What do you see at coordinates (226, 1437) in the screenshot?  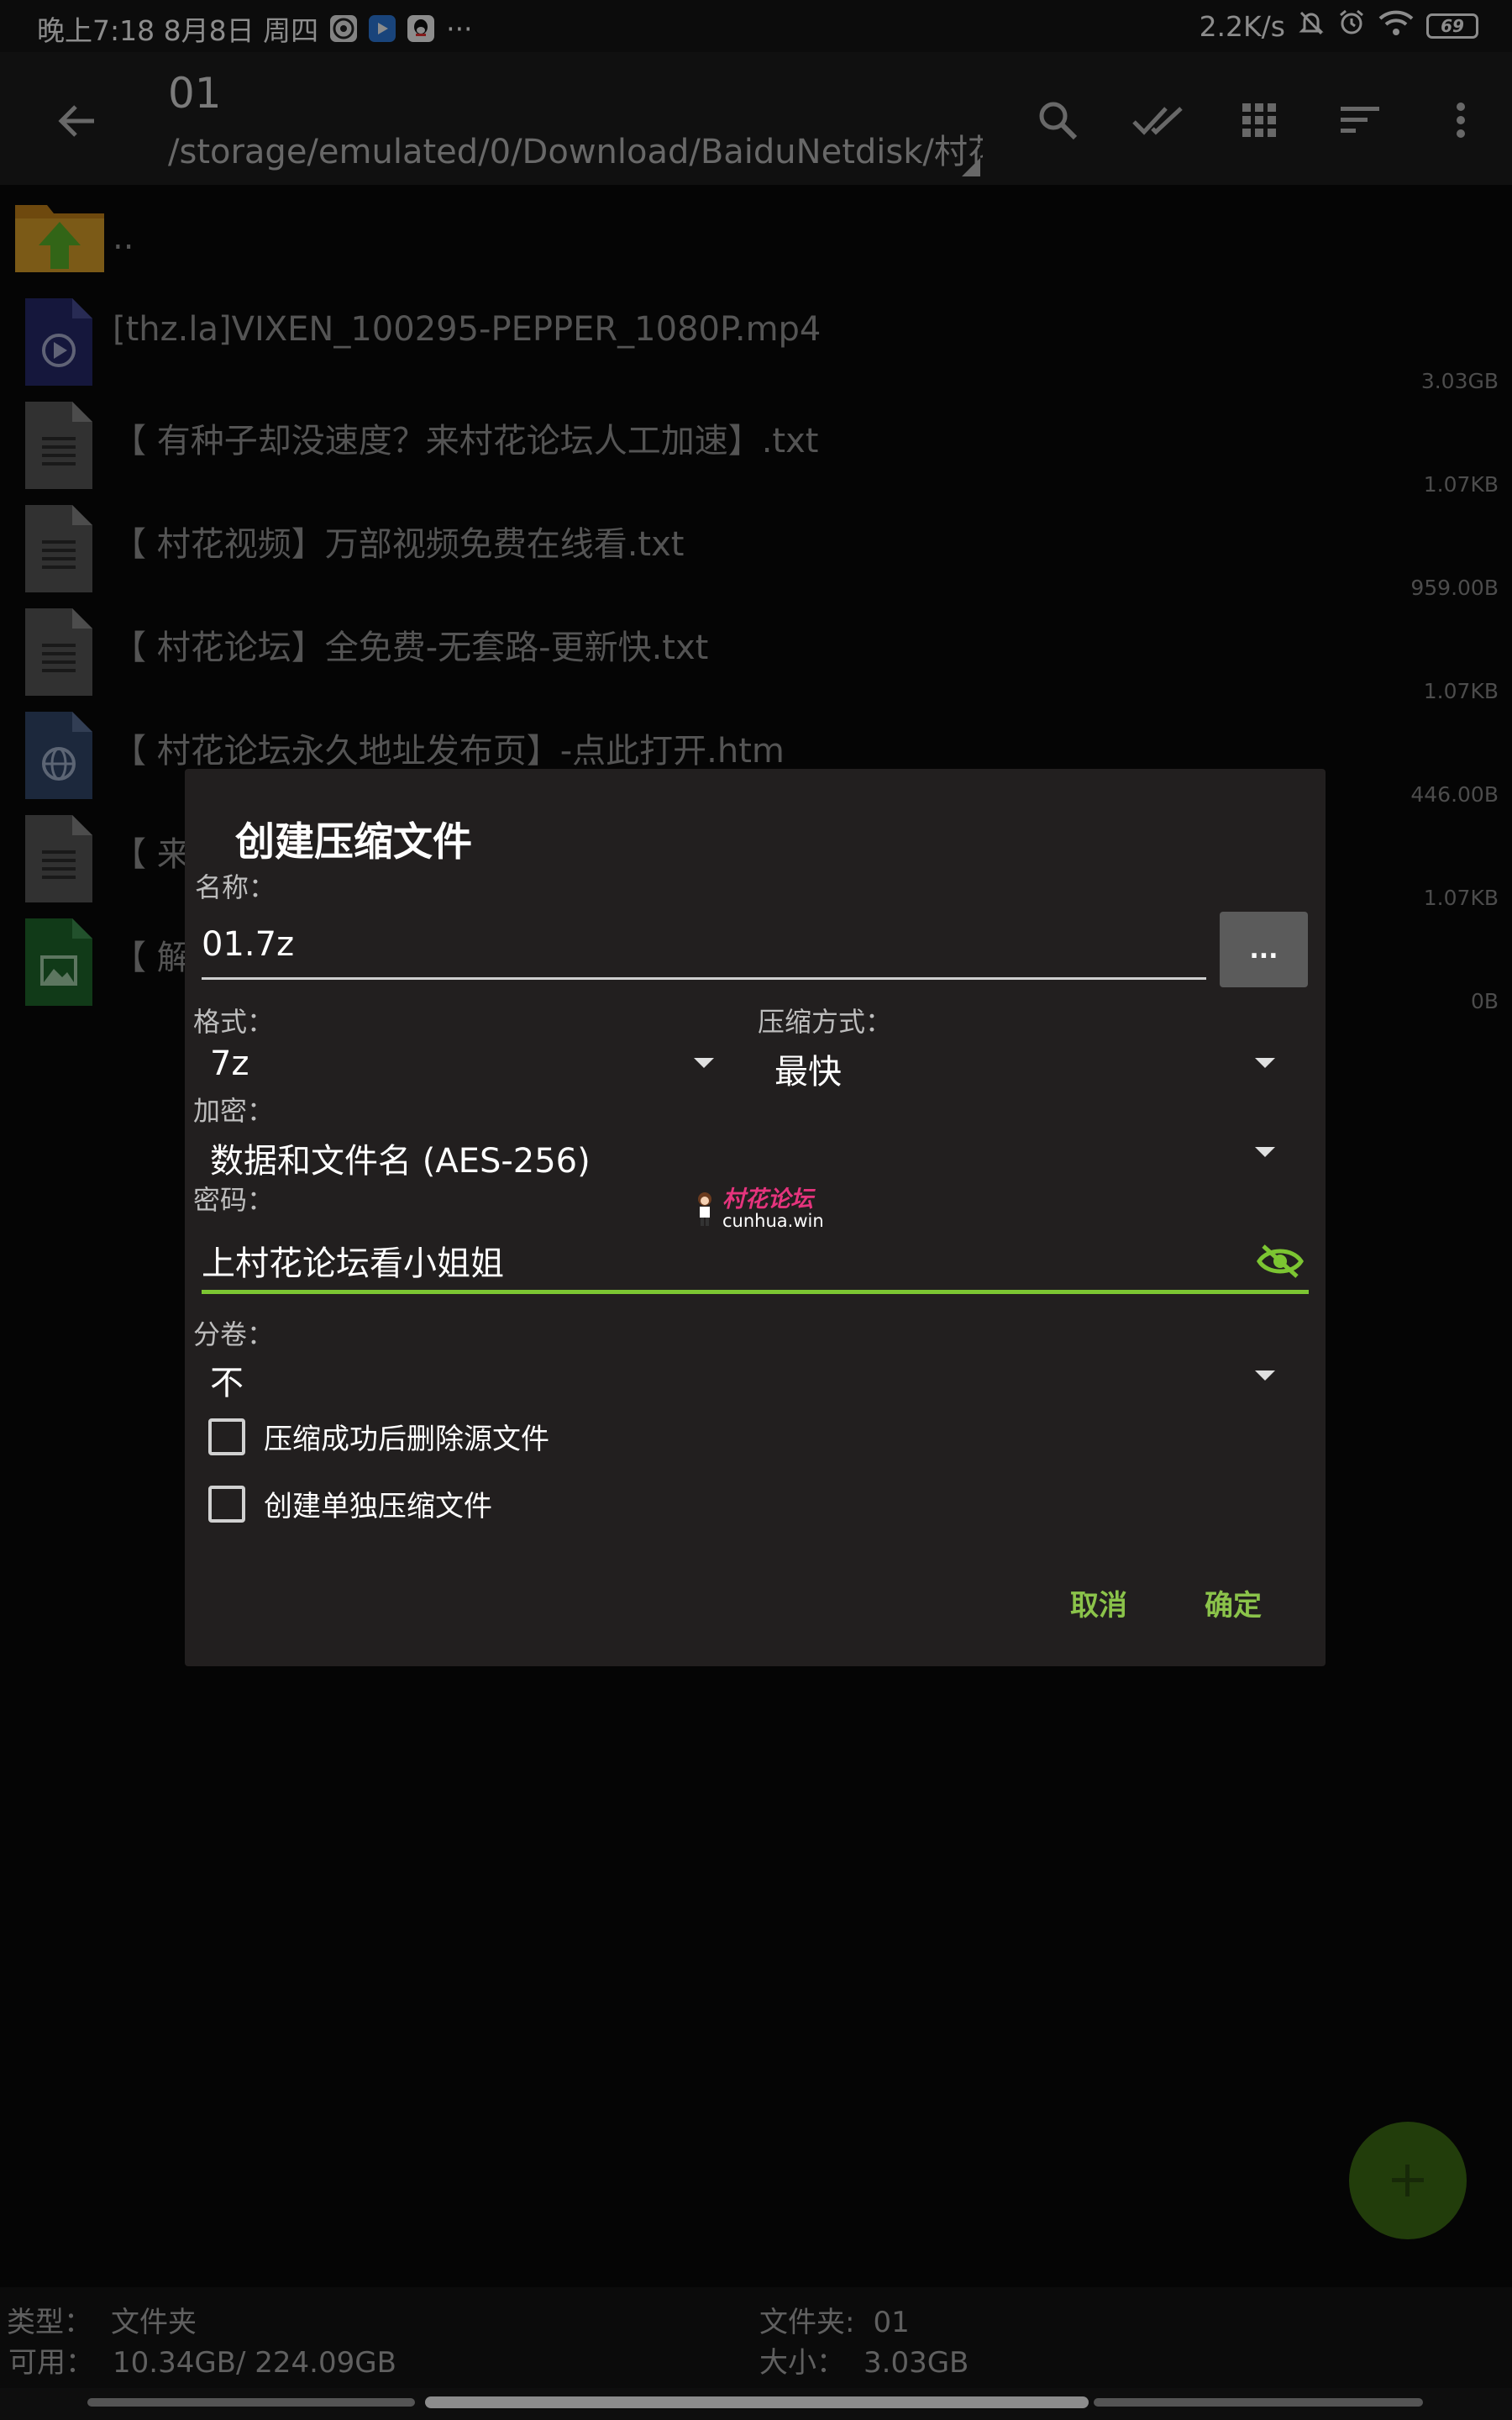 I see `delete-source-checkbox` at bounding box center [226, 1437].